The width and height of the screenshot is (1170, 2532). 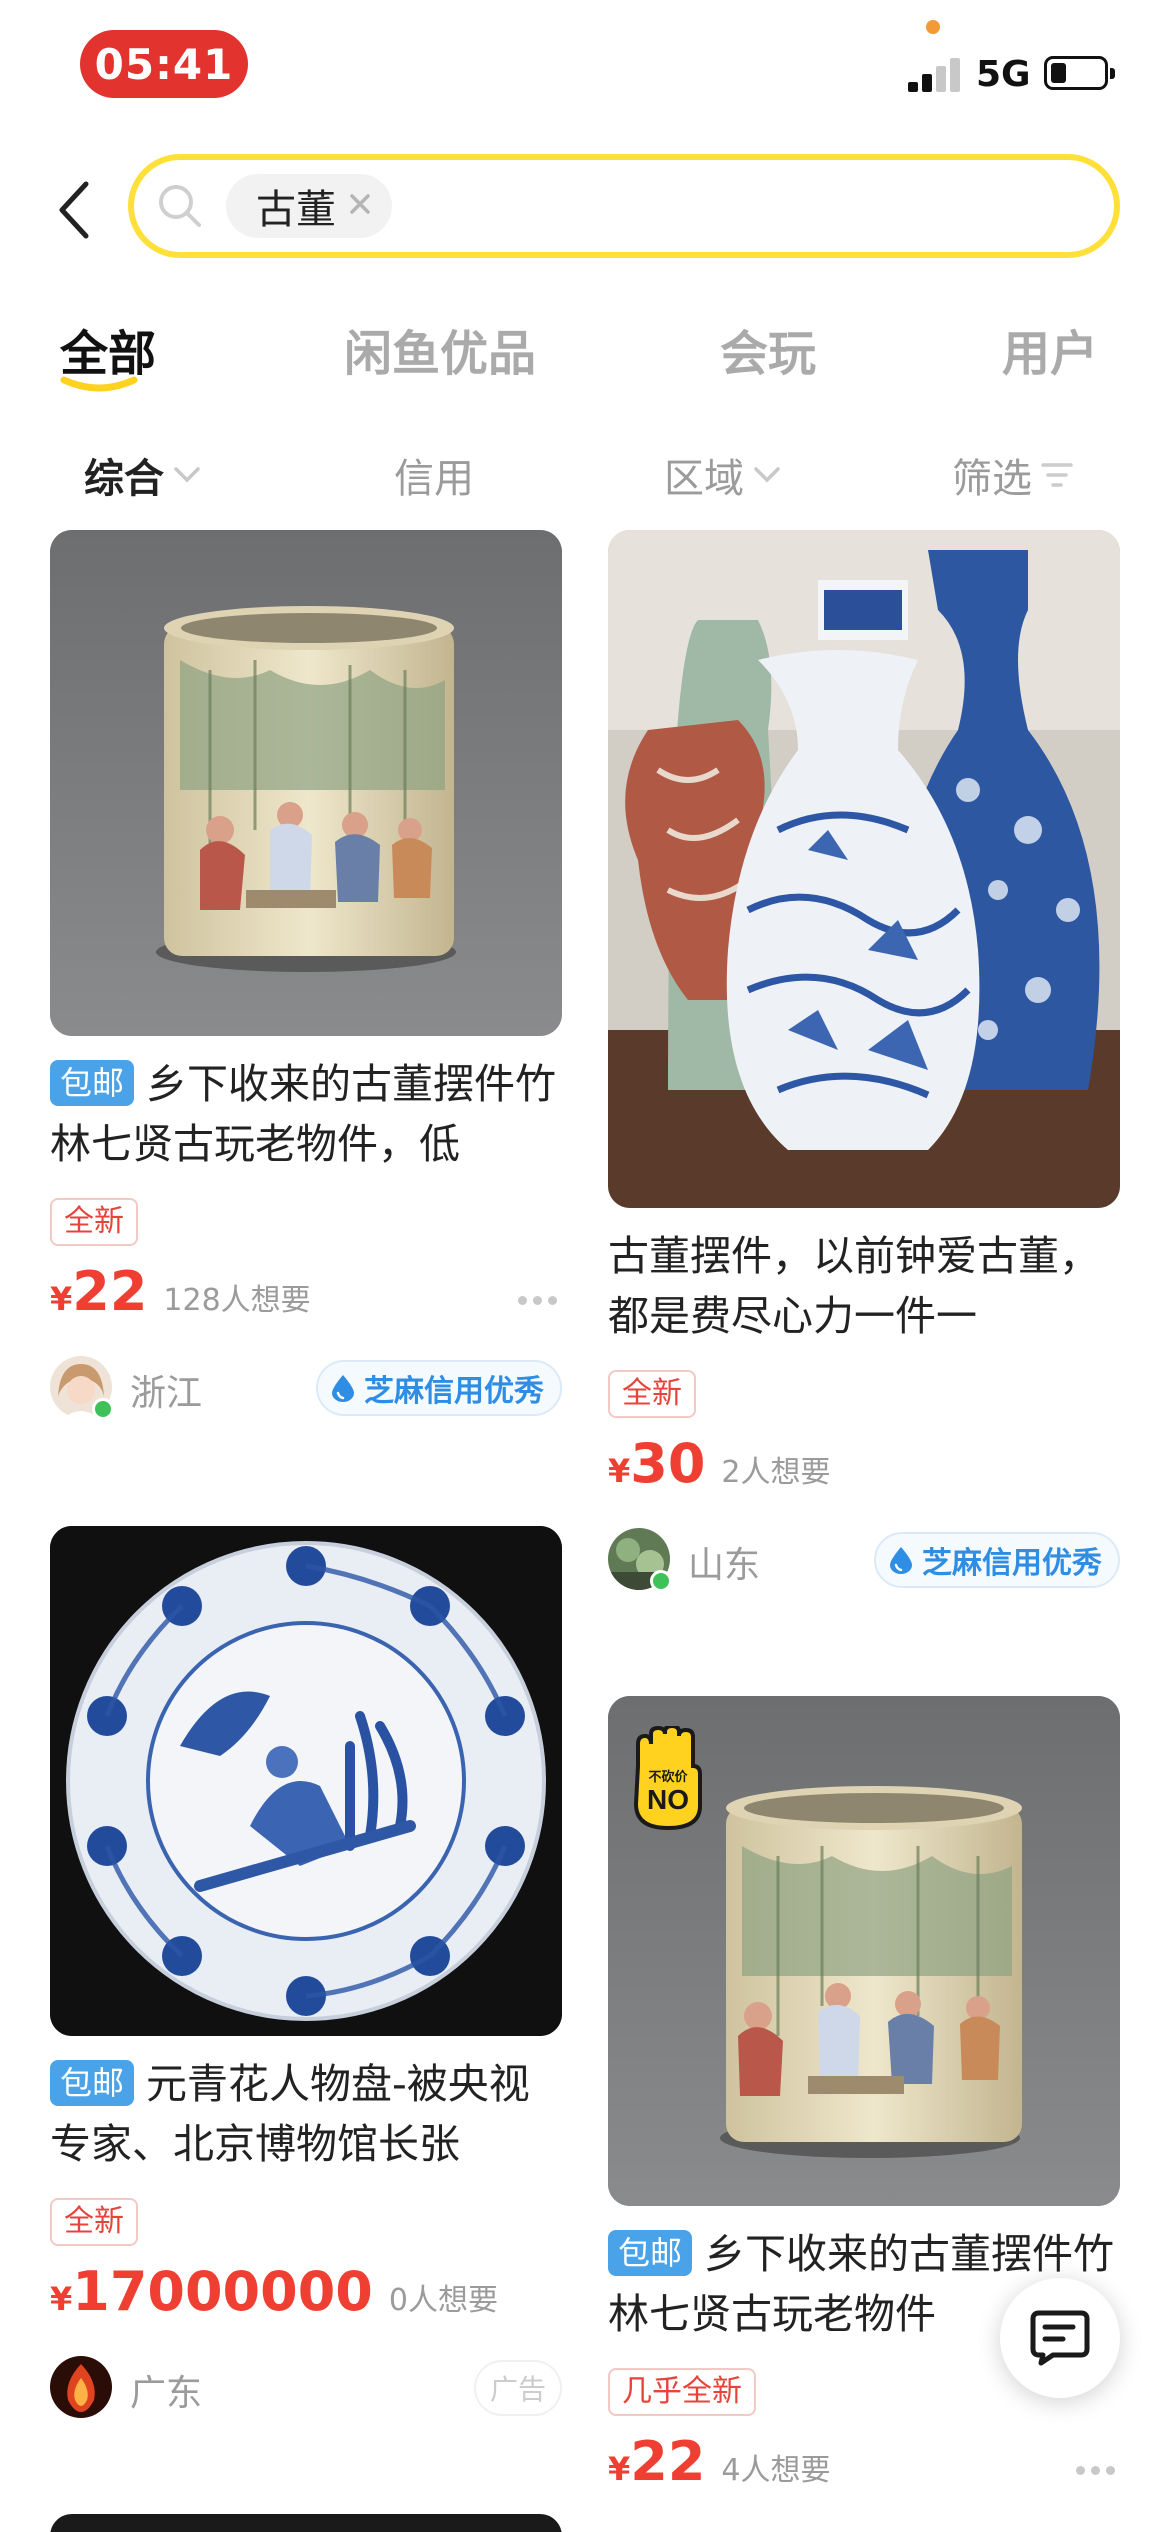 I want to click on filter-more: 筛选, so click(x=1013, y=475).